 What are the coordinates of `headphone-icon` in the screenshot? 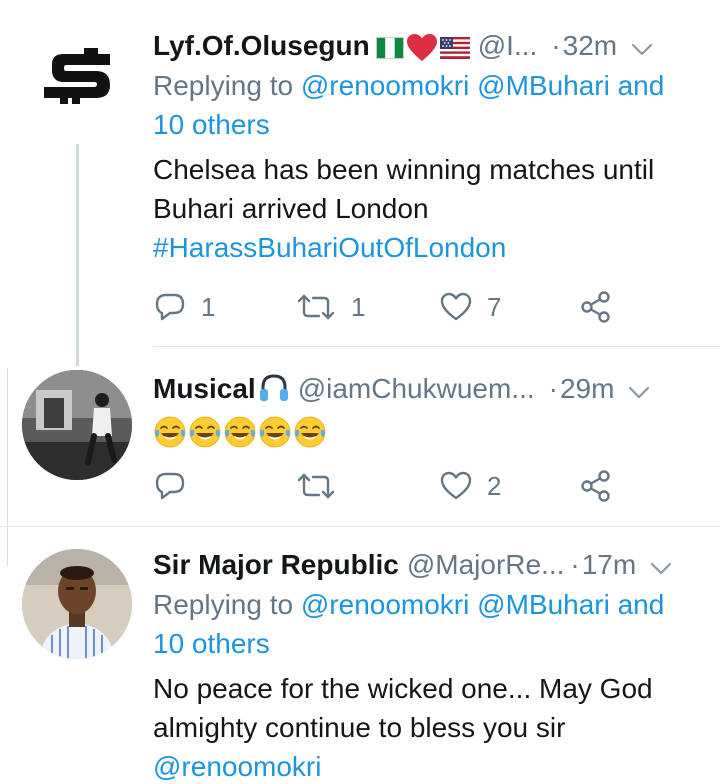 It's located at (273, 387).